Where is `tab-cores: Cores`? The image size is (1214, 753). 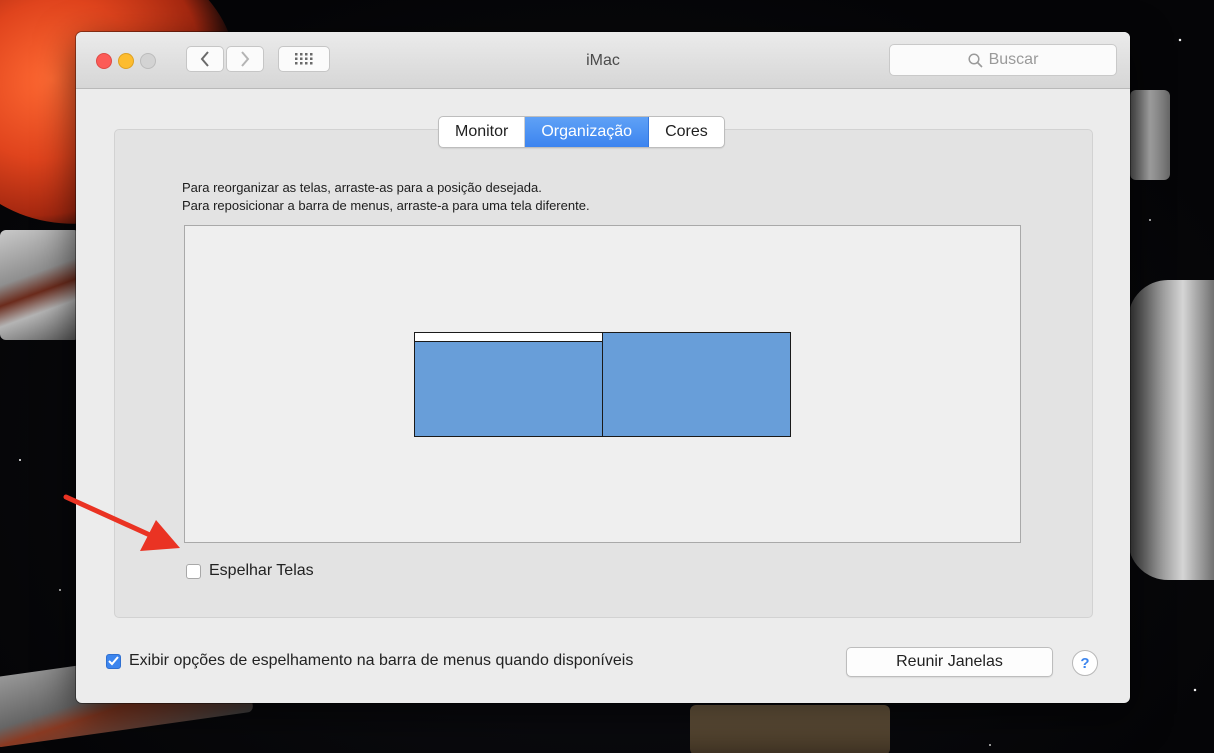 tab-cores: Cores is located at coordinates (686, 132).